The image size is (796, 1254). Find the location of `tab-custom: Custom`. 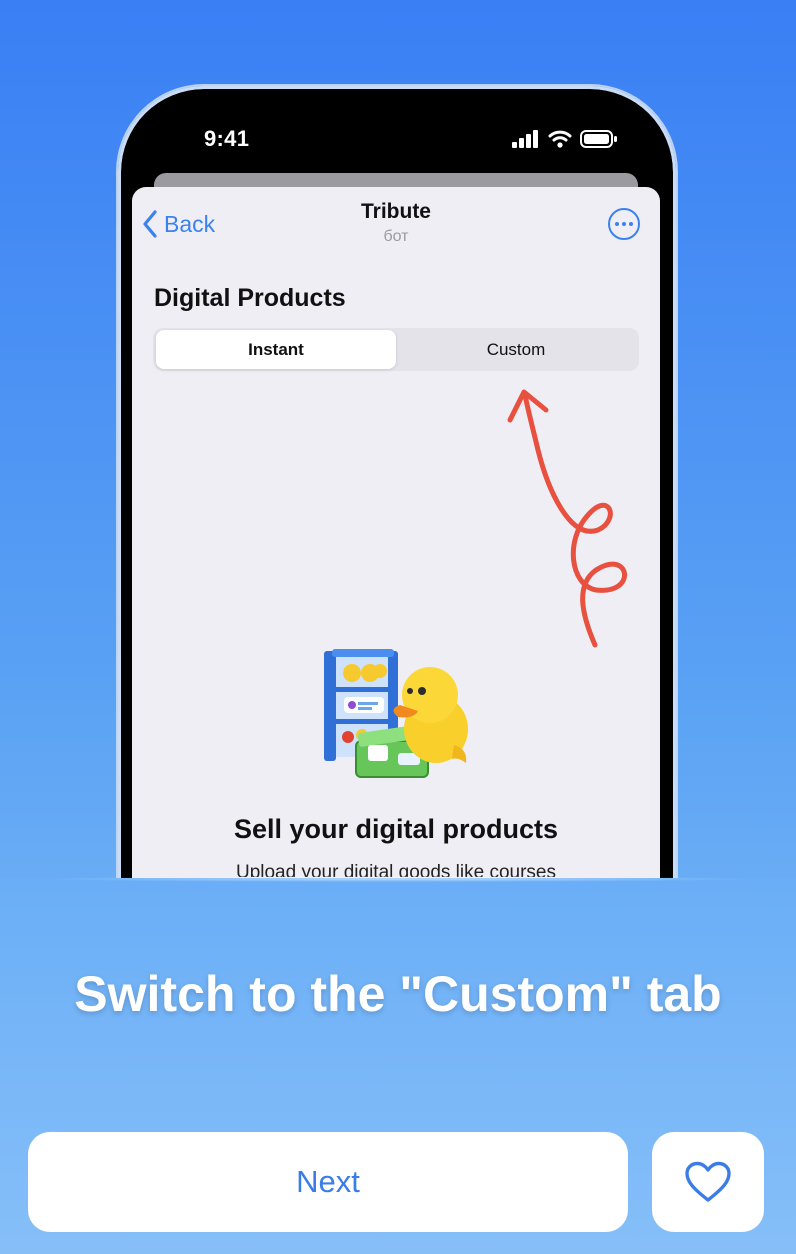

tab-custom: Custom is located at coordinates (516, 349).